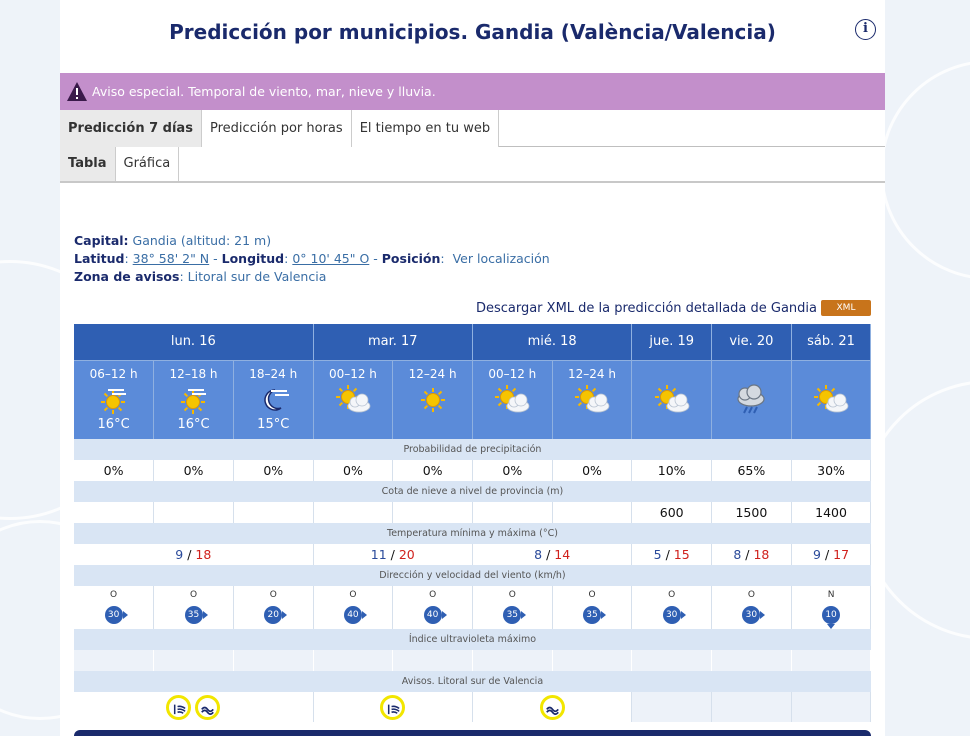 The height and width of the screenshot is (736, 970). I want to click on view-location-link: Ver localización, so click(501, 258).